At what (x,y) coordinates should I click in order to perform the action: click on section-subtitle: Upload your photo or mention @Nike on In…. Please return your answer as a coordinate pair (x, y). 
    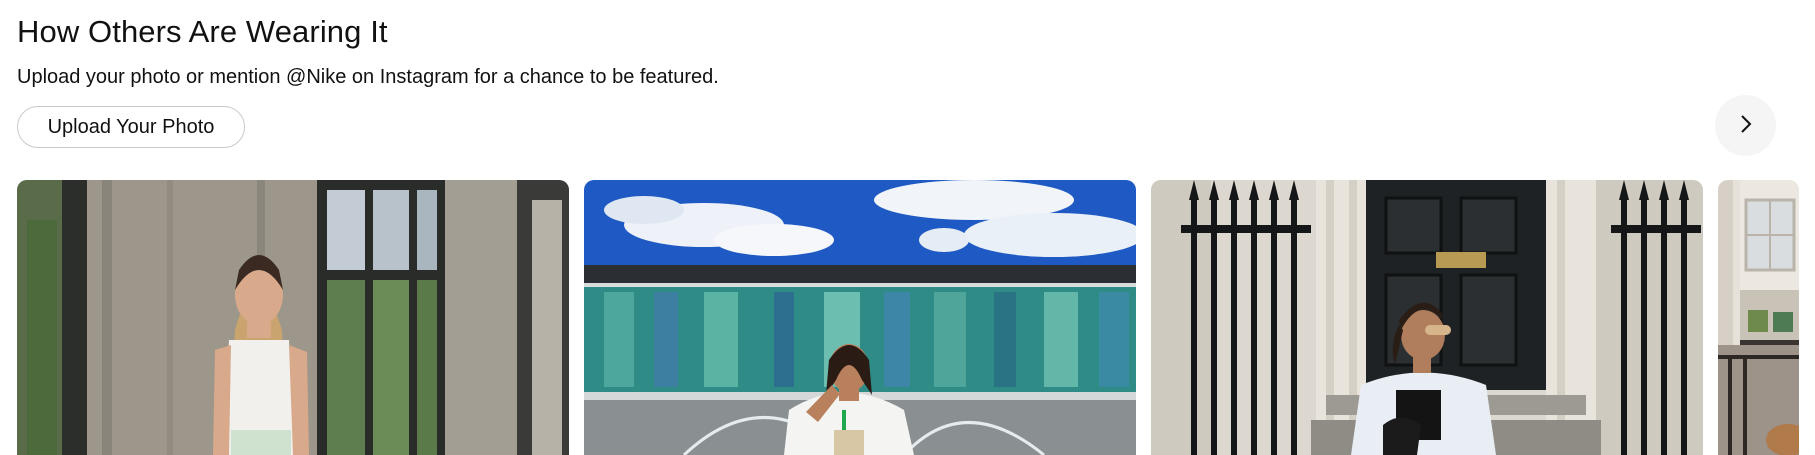
    Looking at the image, I should click on (368, 77).